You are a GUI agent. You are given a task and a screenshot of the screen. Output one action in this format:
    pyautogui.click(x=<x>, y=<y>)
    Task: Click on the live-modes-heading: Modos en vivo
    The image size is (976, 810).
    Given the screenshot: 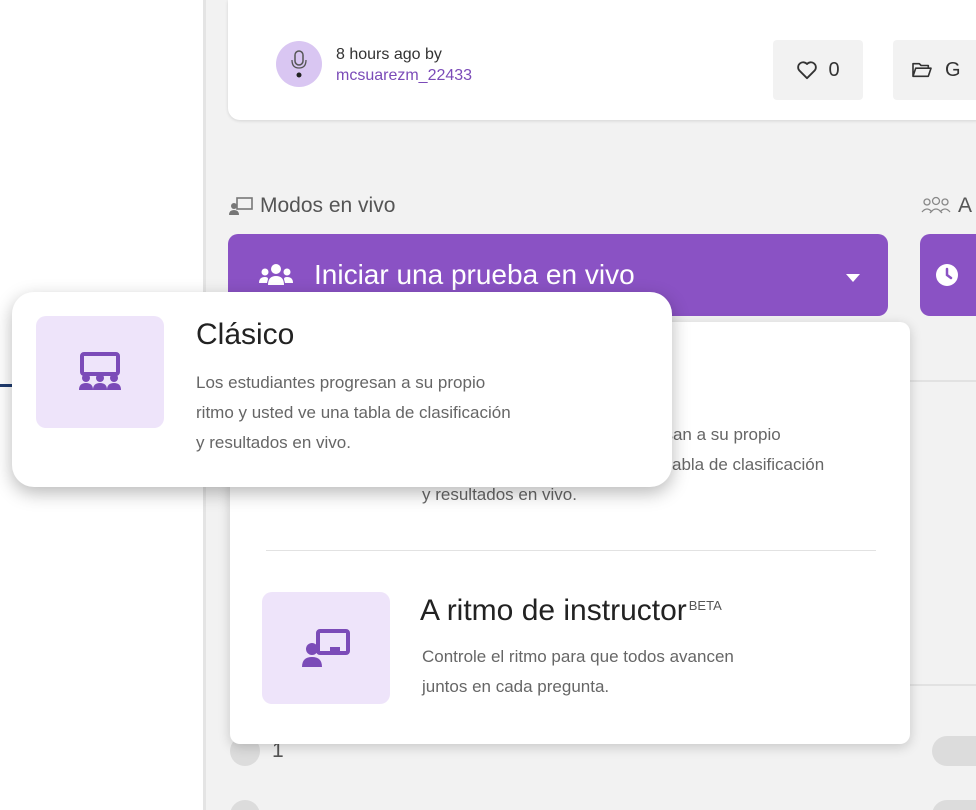 What is the action you would take?
    pyautogui.click(x=311, y=206)
    